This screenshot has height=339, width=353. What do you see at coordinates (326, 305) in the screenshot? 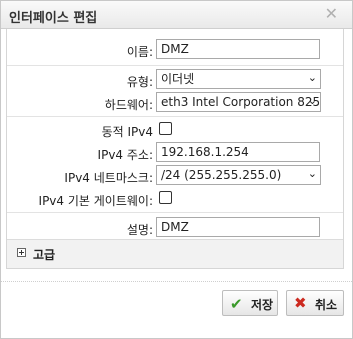
I see `cancel-button-label: 취소` at bounding box center [326, 305].